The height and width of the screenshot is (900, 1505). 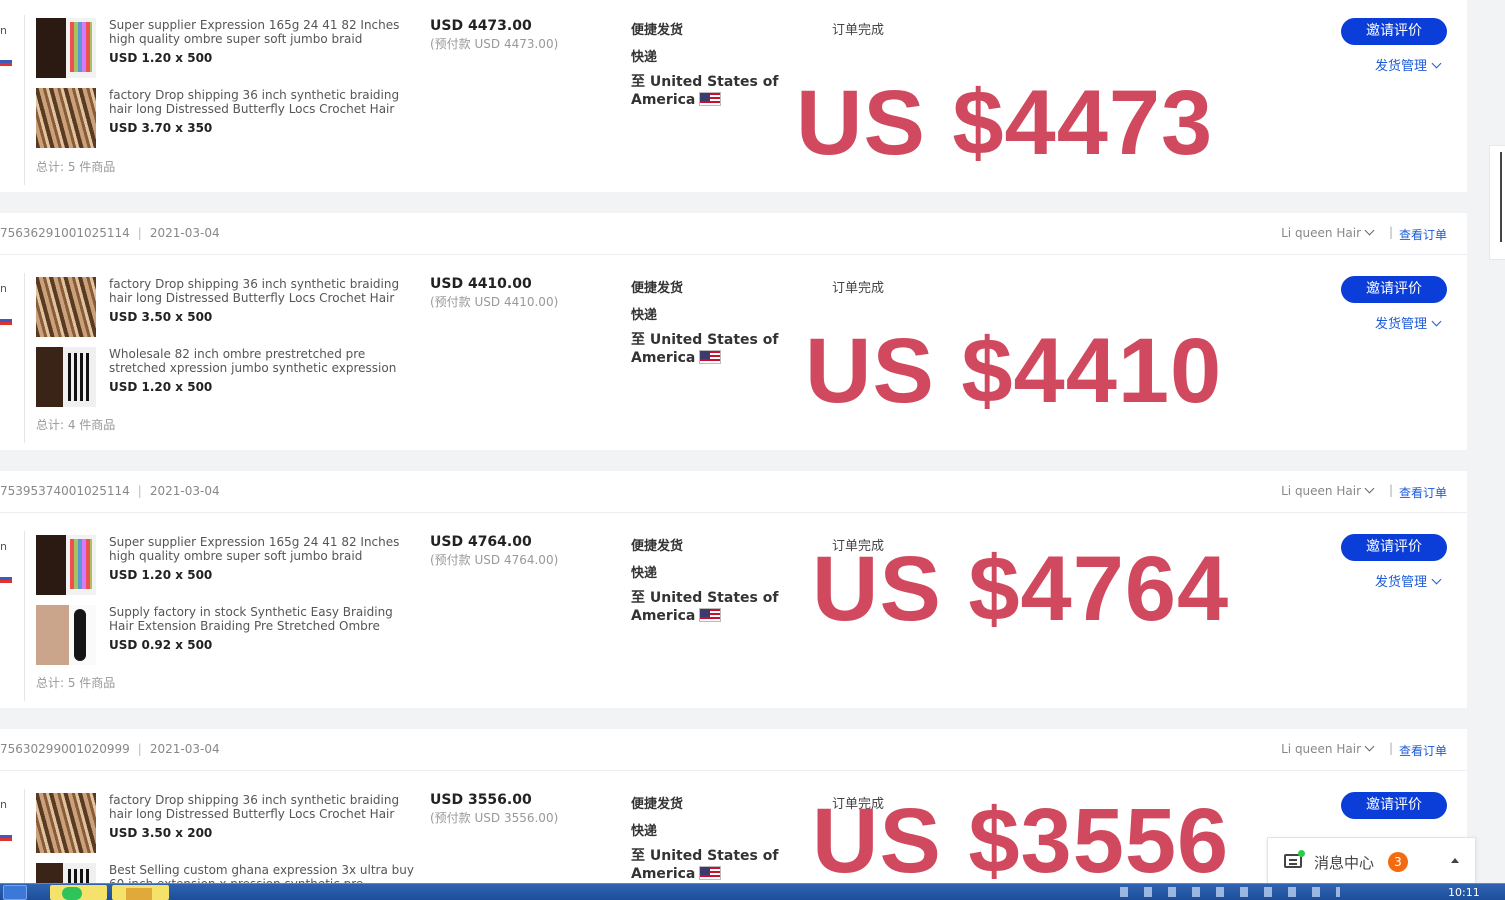 I want to click on order-amount: USD 3556.00 (预付款 USD 3556.00), so click(x=494, y=809).